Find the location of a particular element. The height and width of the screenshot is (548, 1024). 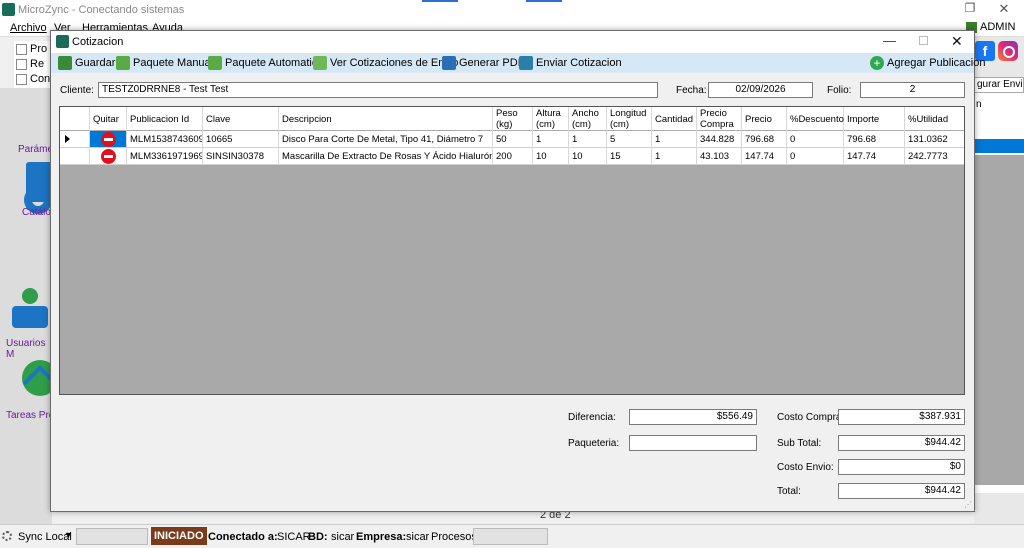

tasks-icon is located at coordinates (35, 377).